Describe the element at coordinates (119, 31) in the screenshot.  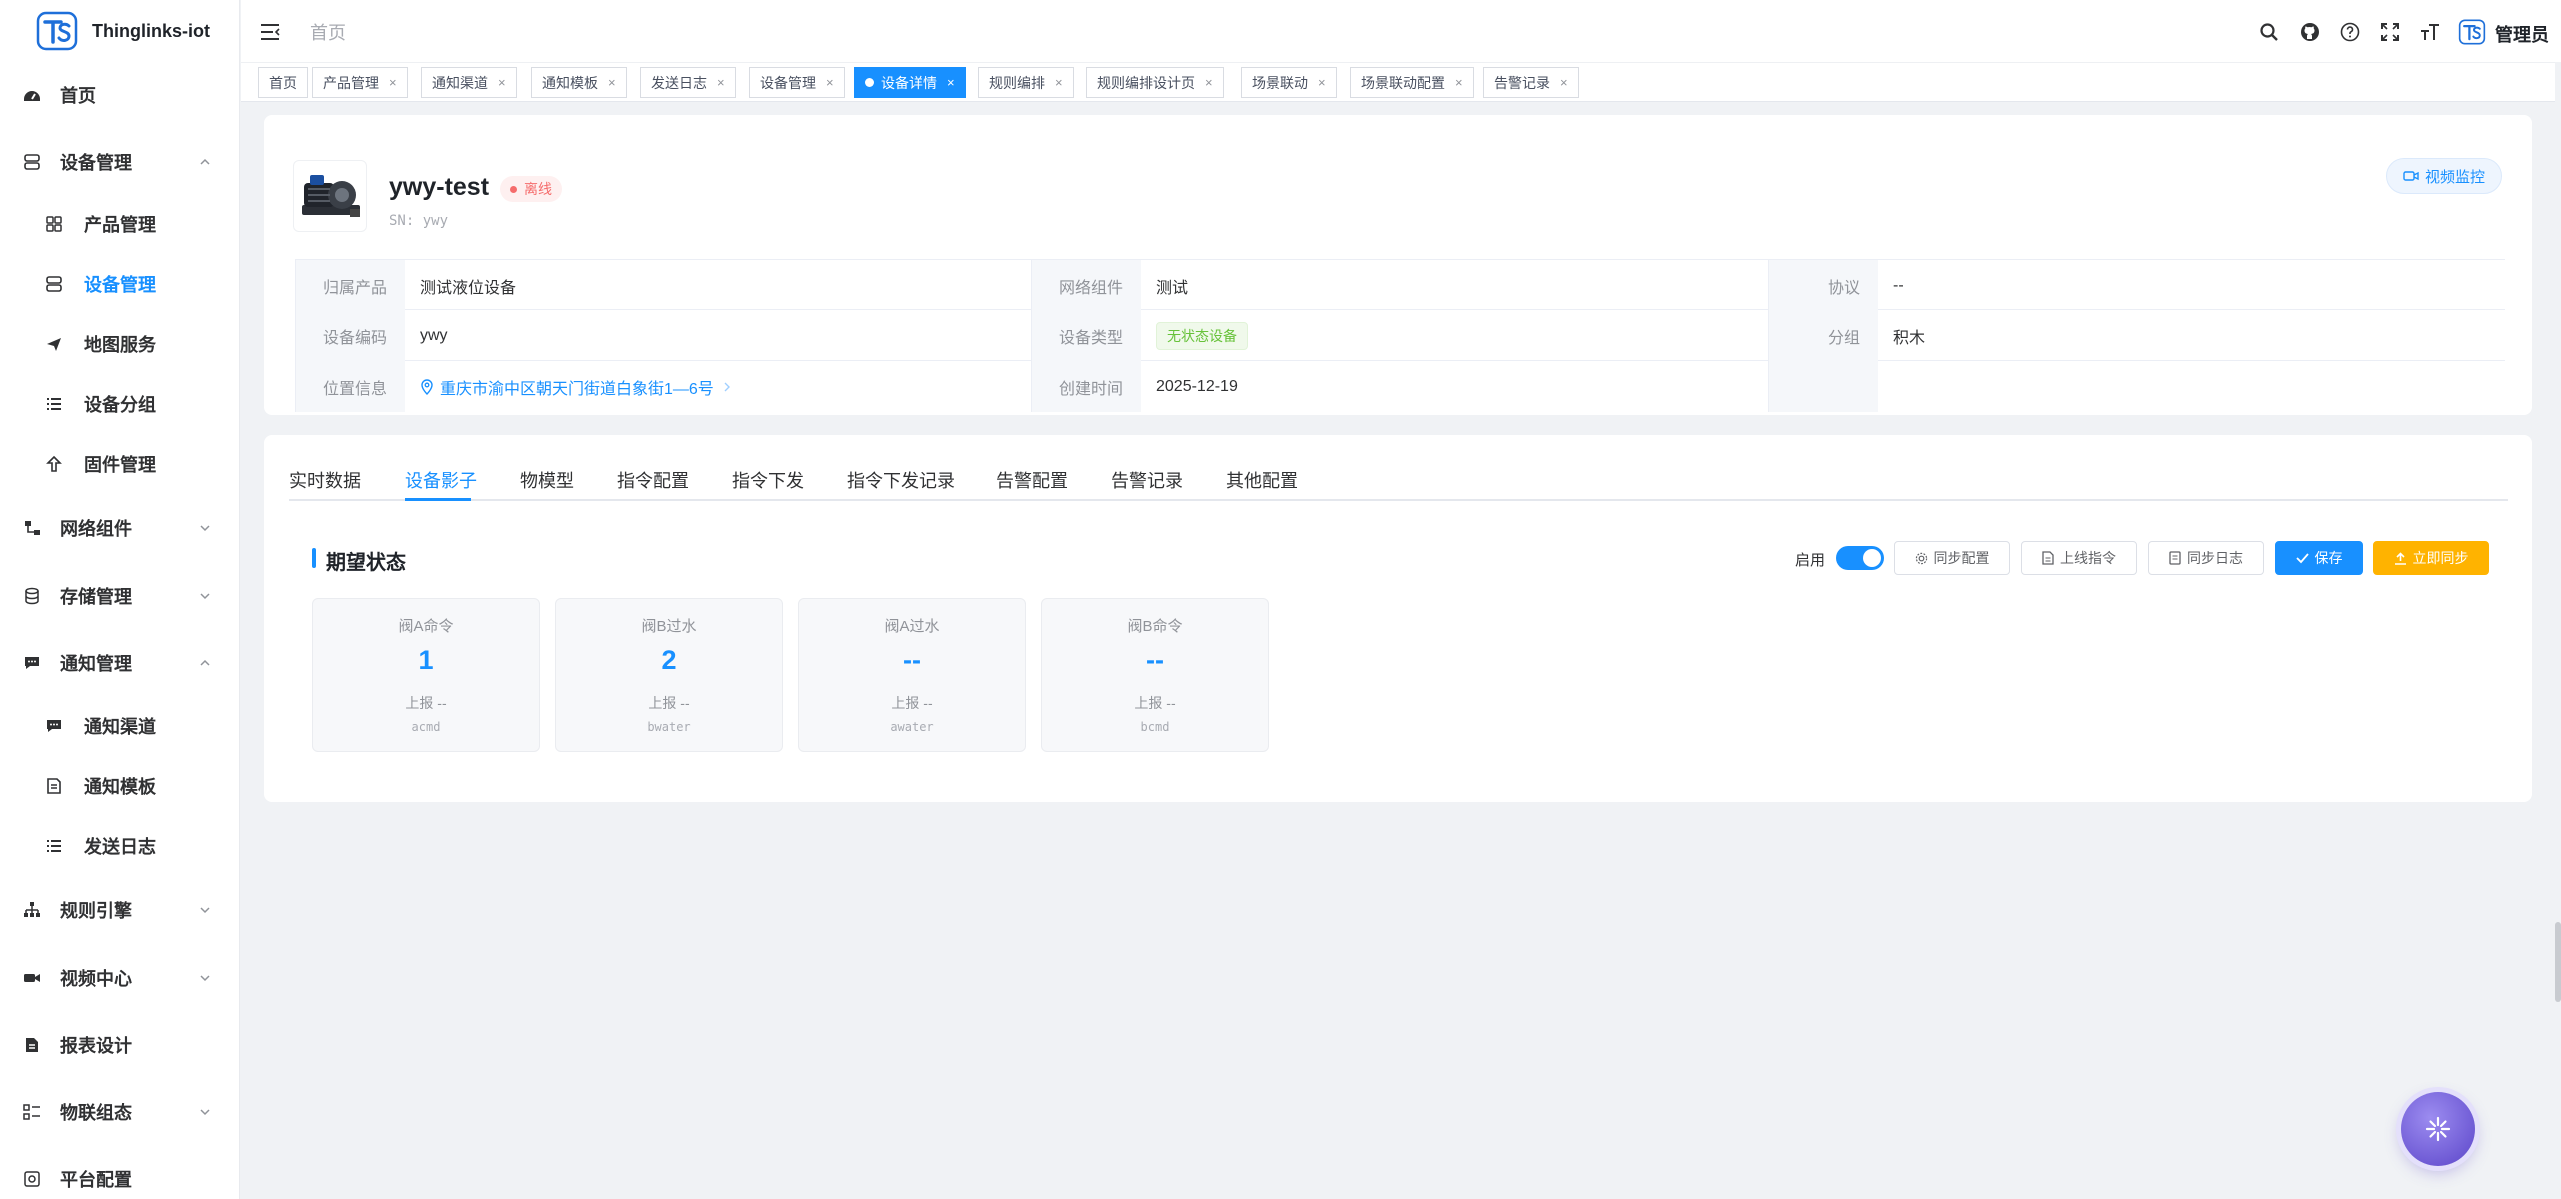
I see `app-logo: Thinglinks-iot` at that location.